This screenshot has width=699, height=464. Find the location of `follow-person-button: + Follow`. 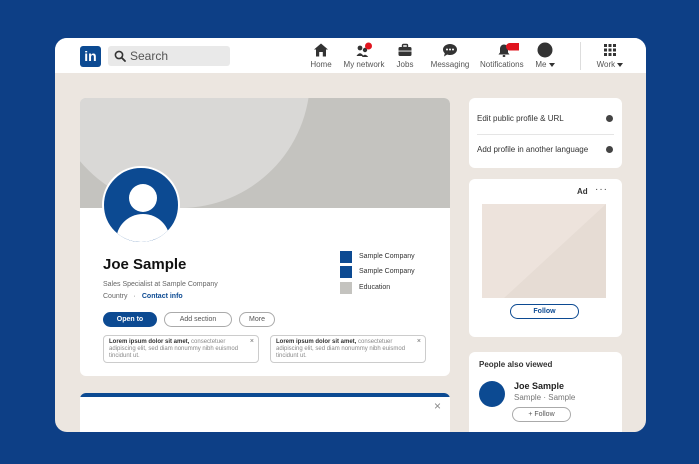

follow-person-button: + Follow is located at coordinates (541, 414).